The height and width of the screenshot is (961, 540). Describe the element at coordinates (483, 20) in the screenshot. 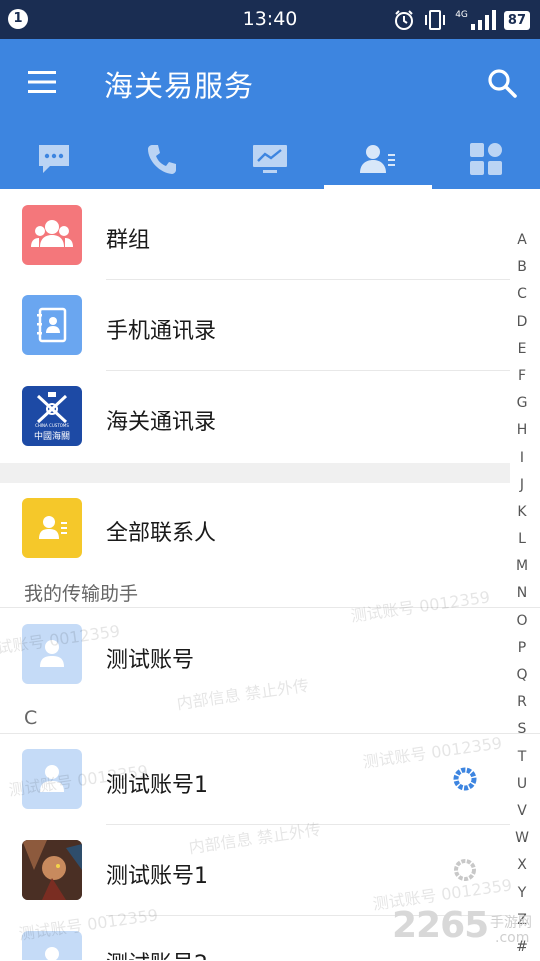

I see `signal-icon` at that location.